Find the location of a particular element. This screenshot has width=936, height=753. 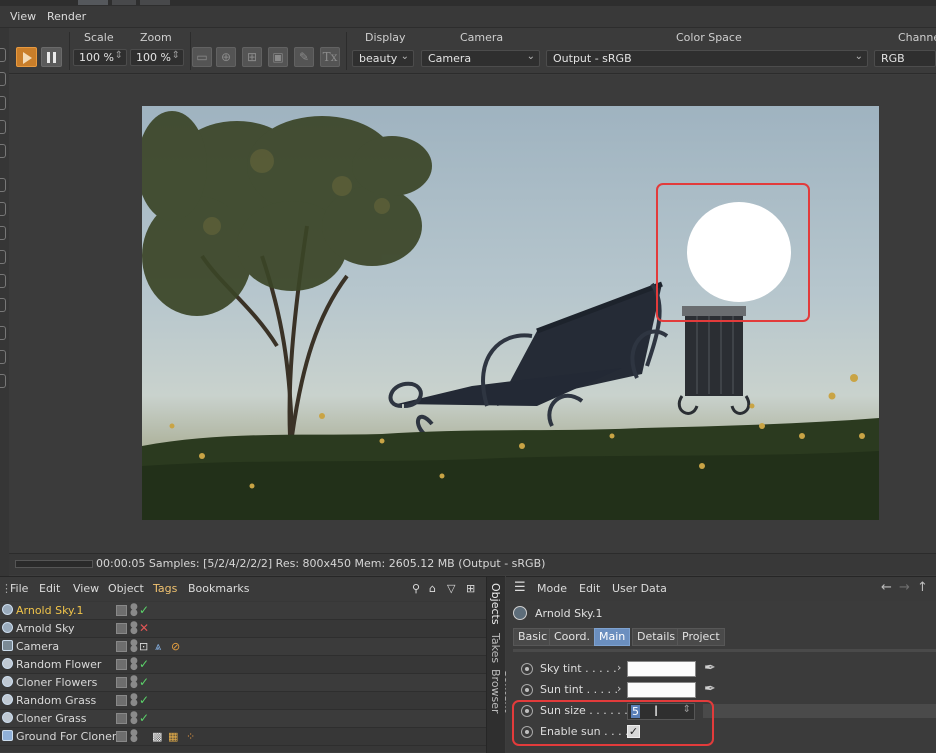

tab-project: Project is located at coordinates (701, 637).